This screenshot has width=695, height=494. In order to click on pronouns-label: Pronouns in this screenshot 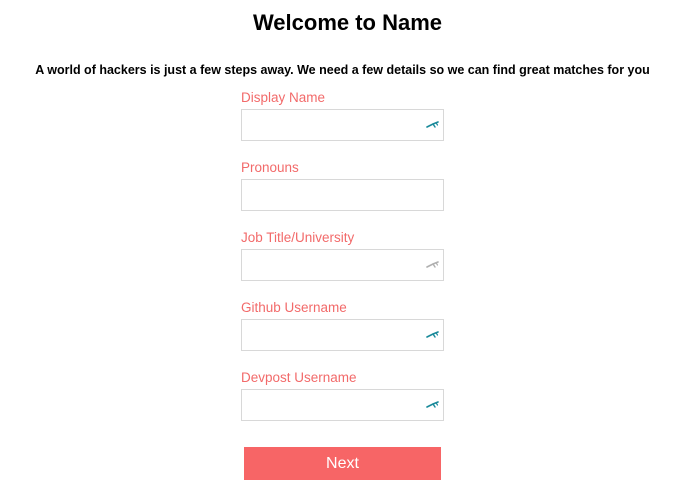, I will do `click(270, 167)`.